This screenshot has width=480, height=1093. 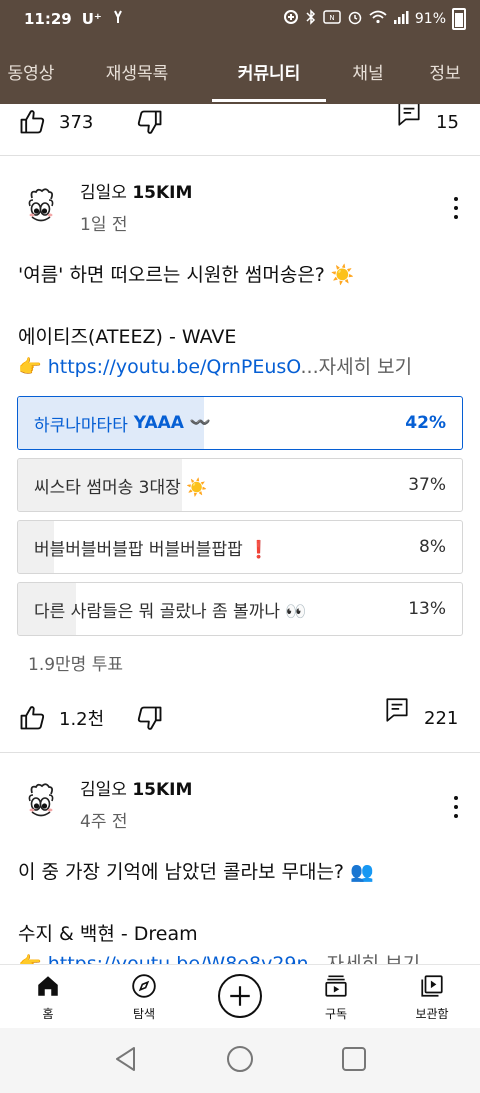 What do you see at coordinates (82, 719) in the screenshot?
I see `like-count: 1.2천` at bounding box center [82, 719].